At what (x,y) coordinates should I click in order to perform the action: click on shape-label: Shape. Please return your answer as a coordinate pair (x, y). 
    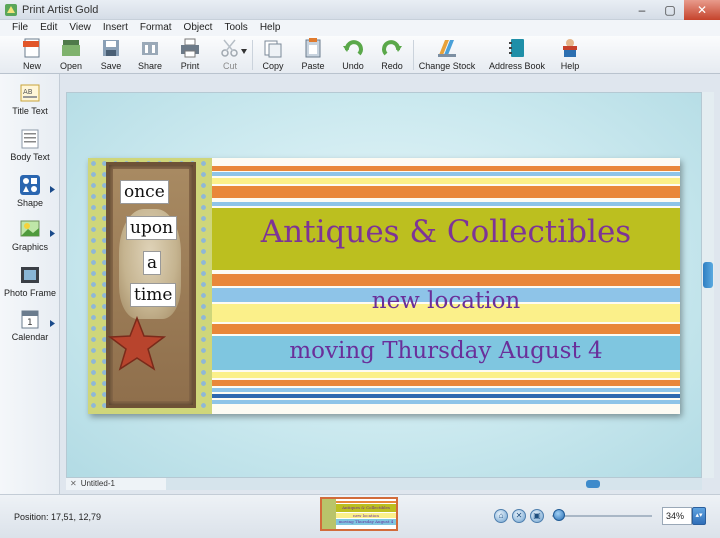
    Looking at the image, I should click on (30, 203).